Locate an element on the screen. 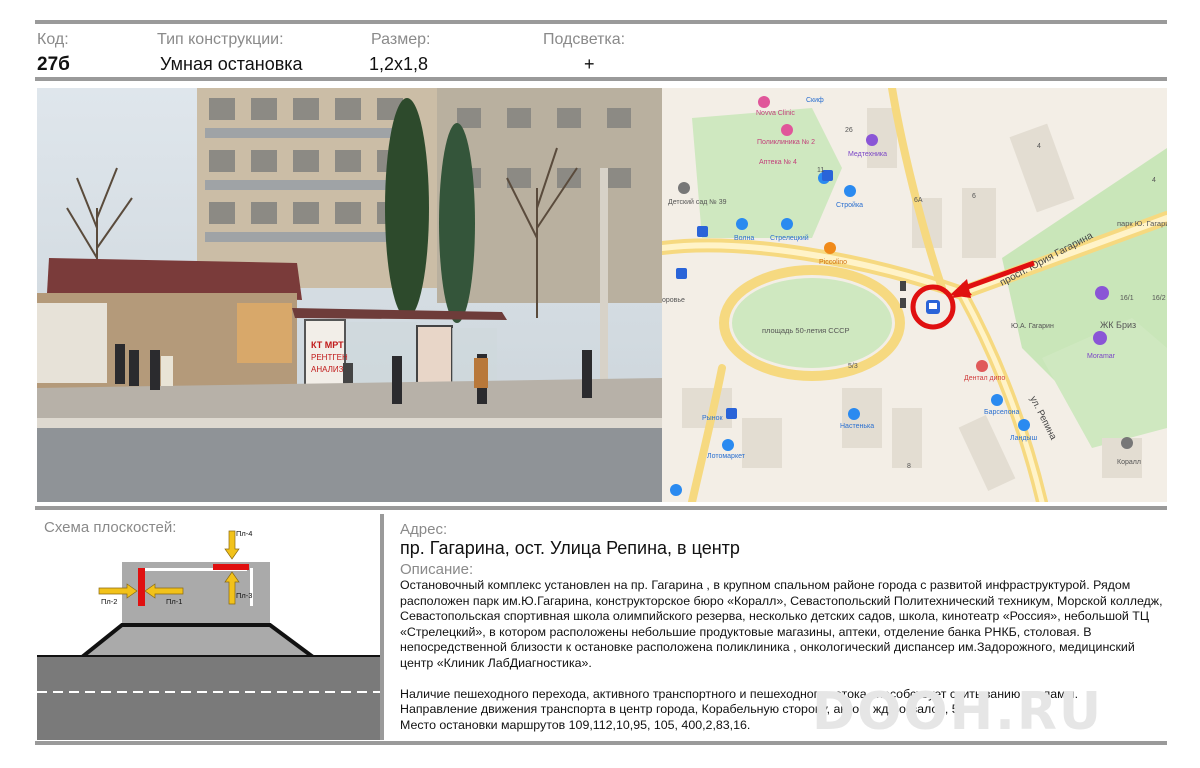 This screenshot has width=1200, height=768. map-label-landysh: Ландыш is located at coordinates (1023, 438).